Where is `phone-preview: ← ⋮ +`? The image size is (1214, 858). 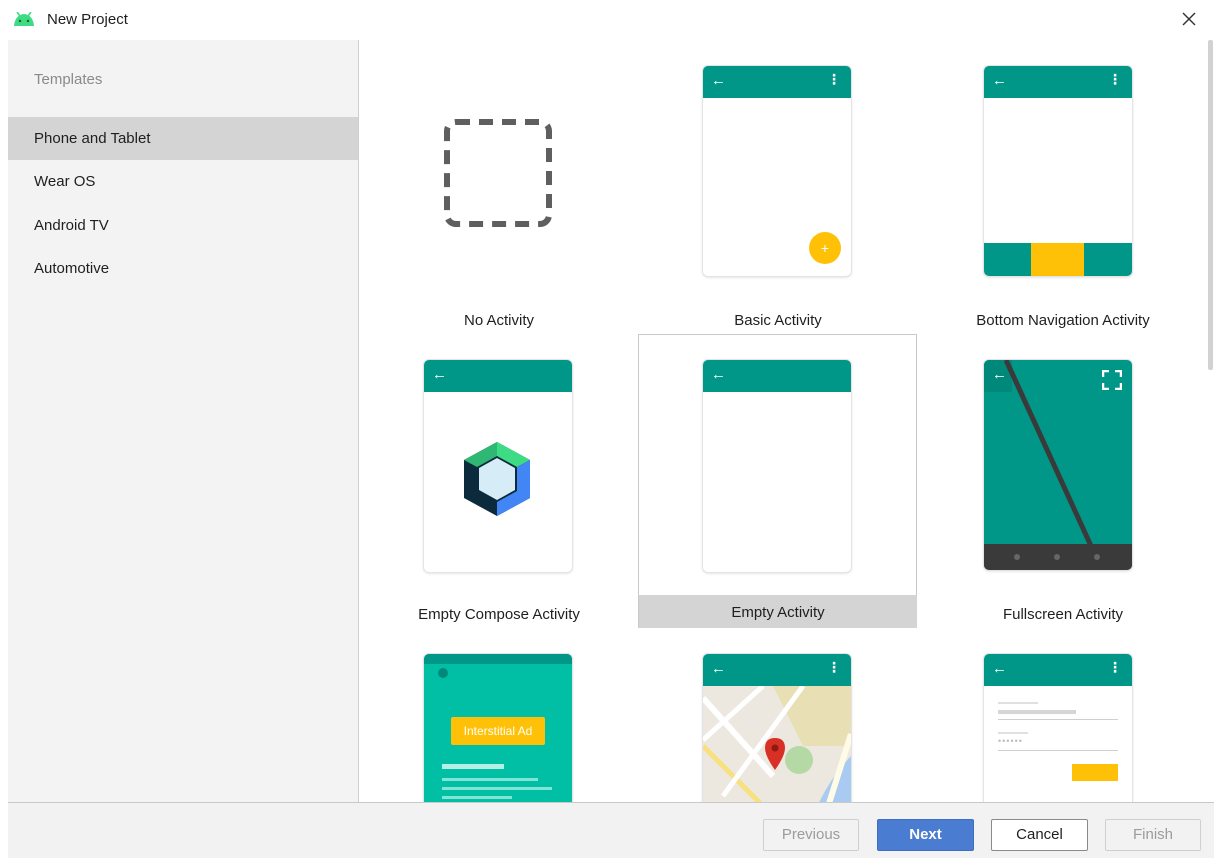
phone-preview: ← ⋮ + is located at coordinates (777, 171).